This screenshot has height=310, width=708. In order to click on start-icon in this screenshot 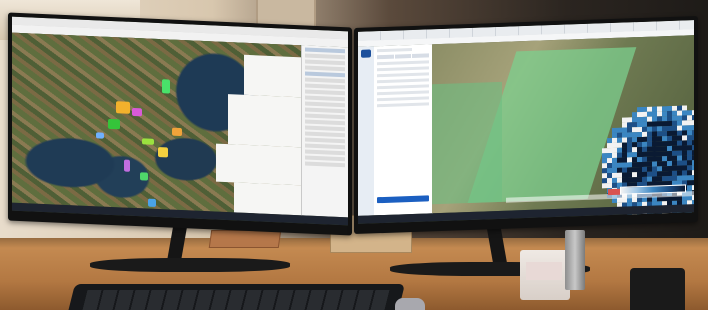, I will do `click(16, 213)`.